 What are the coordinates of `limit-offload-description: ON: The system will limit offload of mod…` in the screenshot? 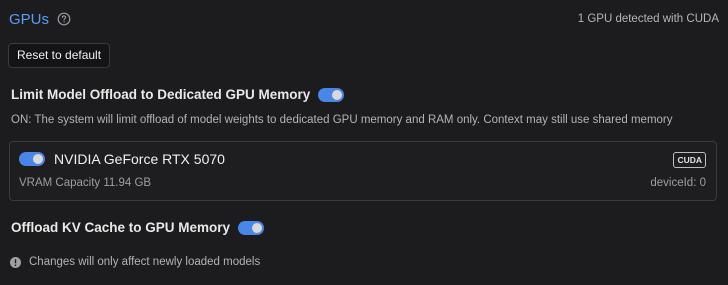 It's located at (342, 120).